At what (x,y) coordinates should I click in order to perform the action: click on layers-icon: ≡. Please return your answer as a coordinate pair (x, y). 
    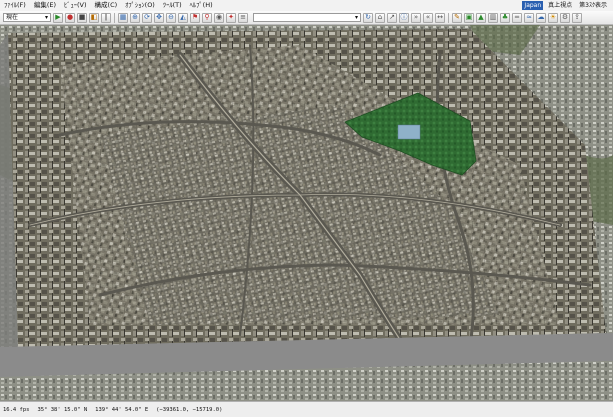
    Looking at the image, I should click on (243, 17).